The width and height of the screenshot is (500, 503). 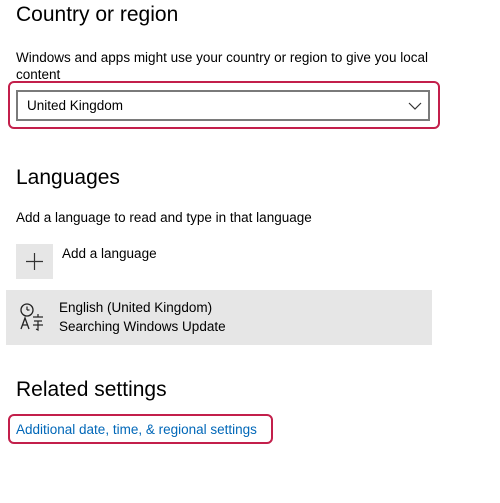 I want to click on country-region-dropdown: United Kingdom, so click(x=223, y=105).